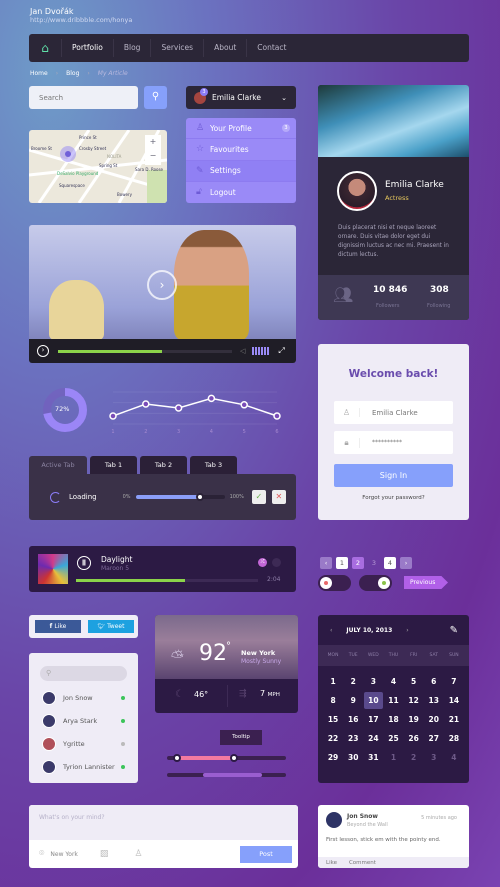  What do you see at coordinates (180, 496) in the screenshot?
I see `loading-slider` at bounding box center [180, 496].